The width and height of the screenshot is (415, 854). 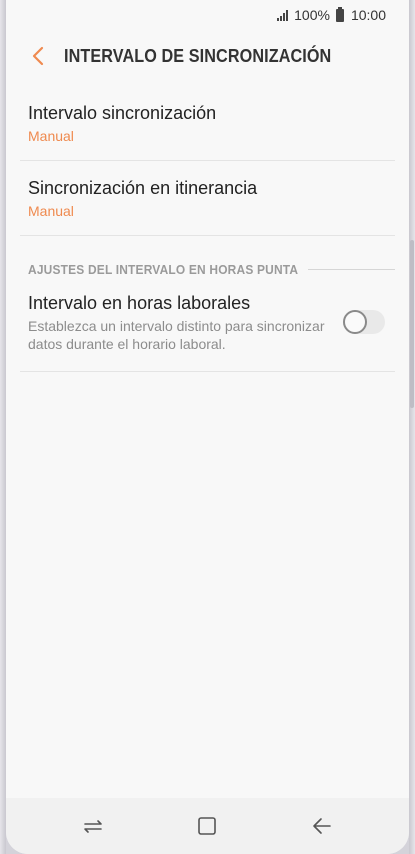 I want to click on chevron-left-icon, so click(x=38, y=56).